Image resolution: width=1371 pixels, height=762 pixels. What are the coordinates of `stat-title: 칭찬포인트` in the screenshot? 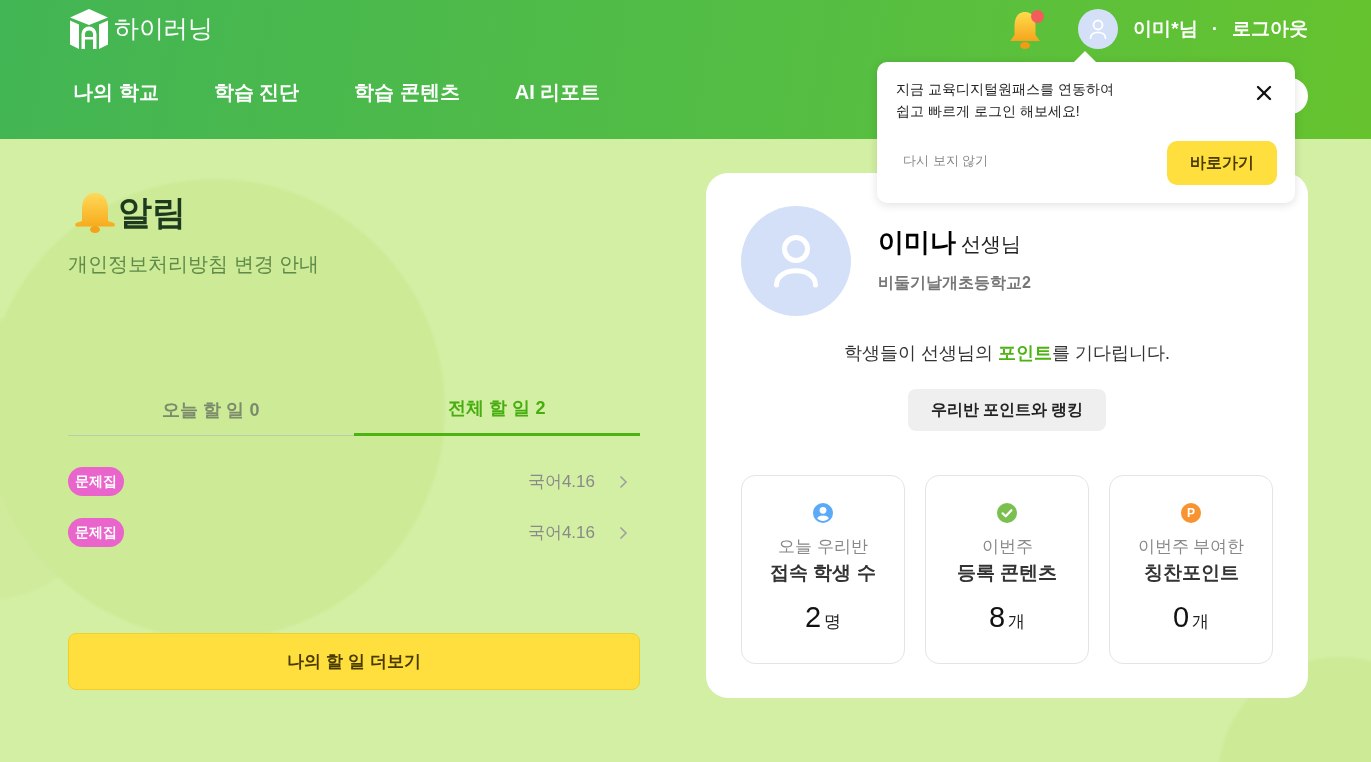 It's located at (1191, 573).